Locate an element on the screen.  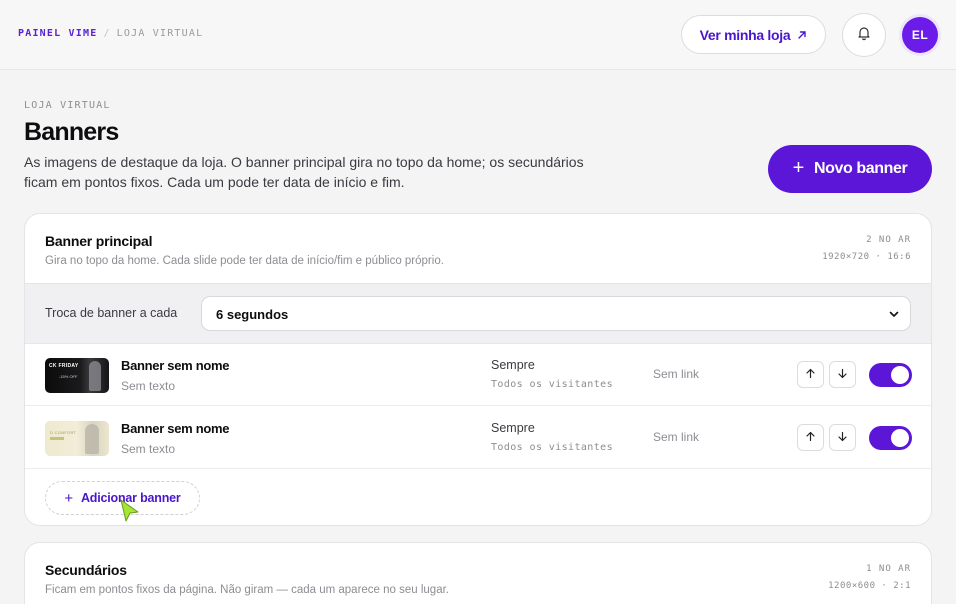
rotation-row: Troca de banner a cada 6 segundos is located at coordinates (478, 313).